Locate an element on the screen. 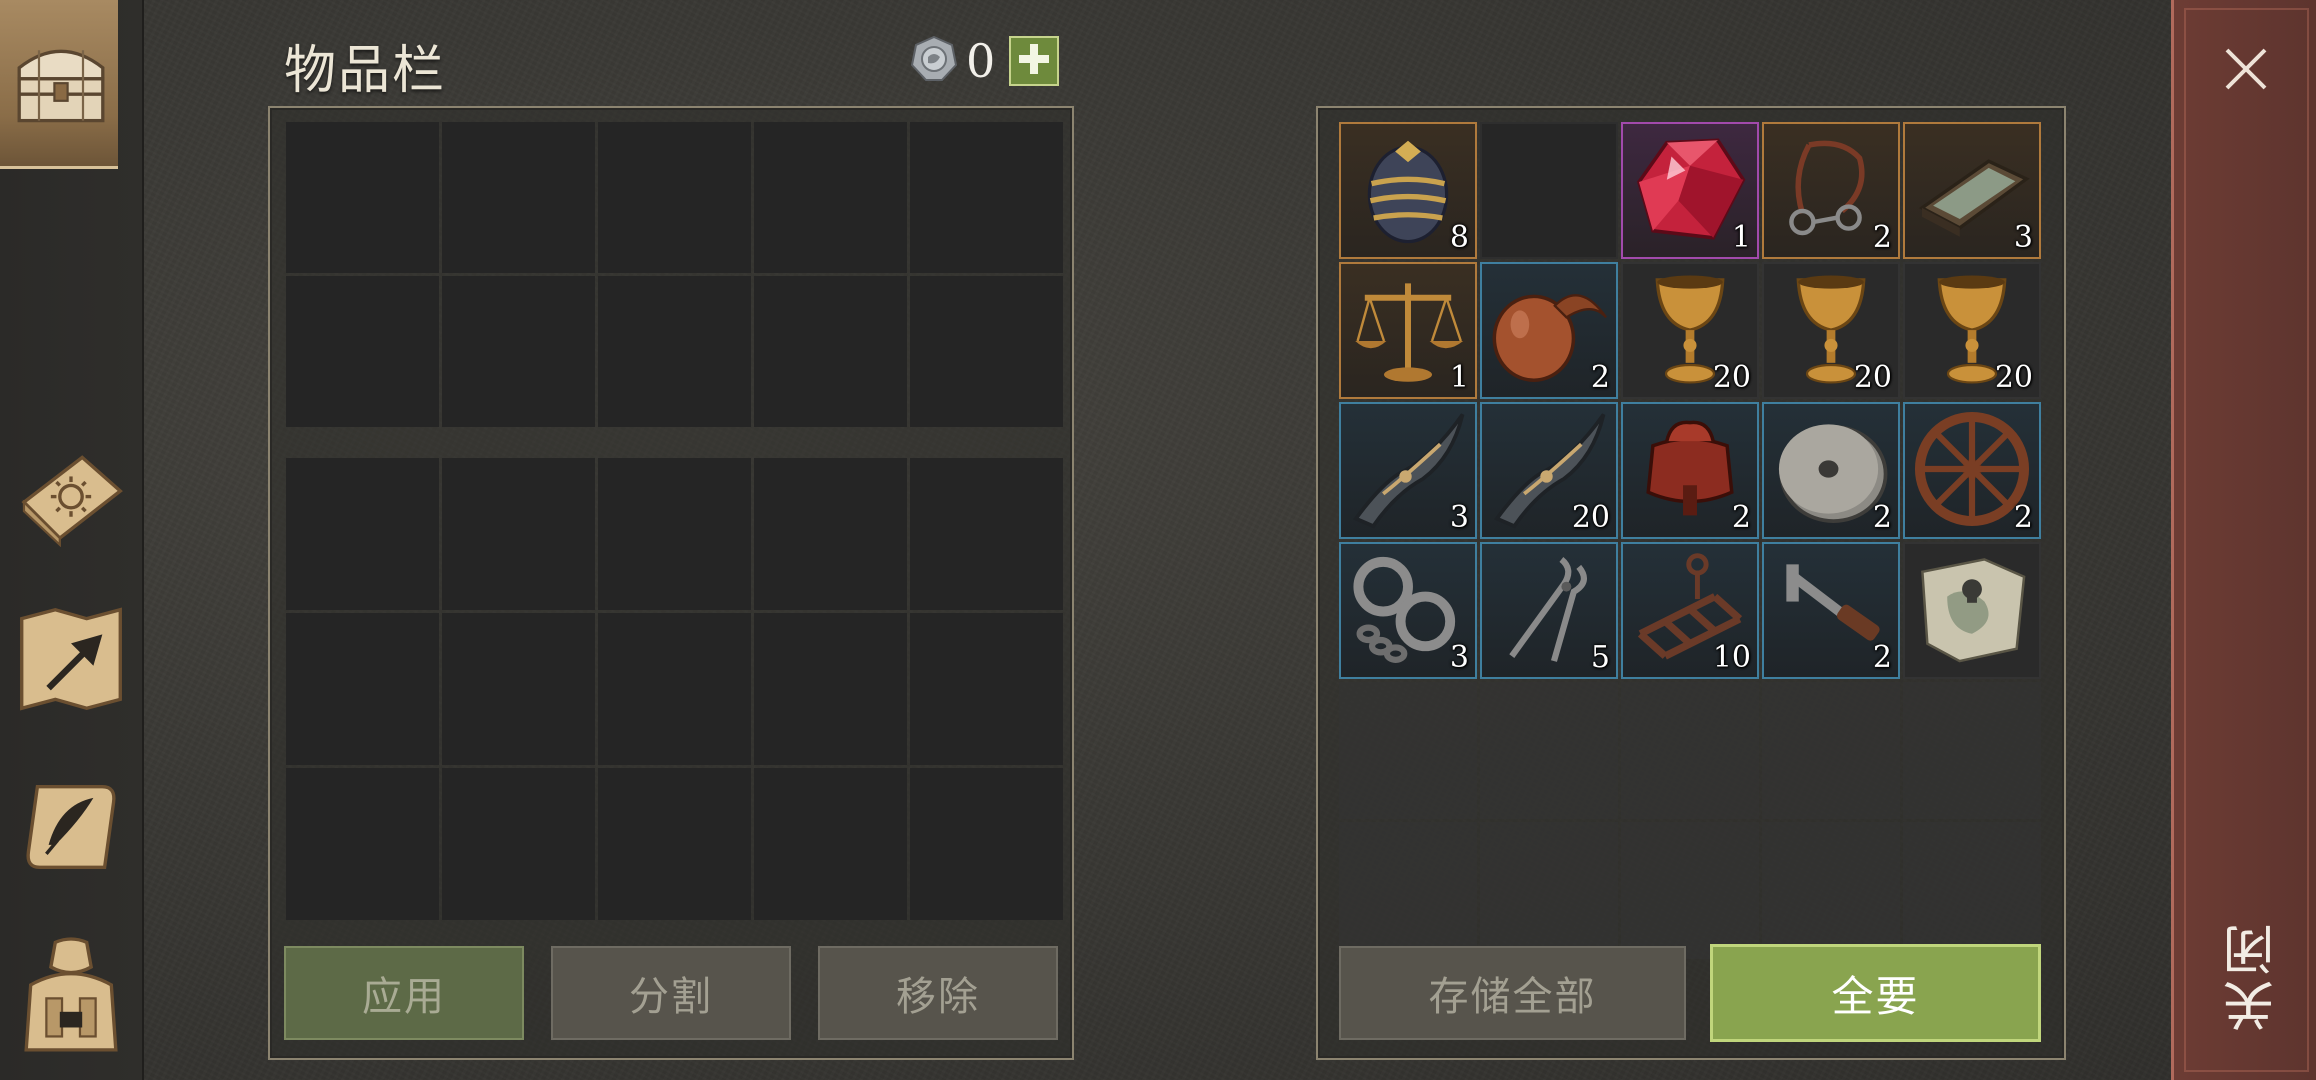 The width and height of the screenshot is (2316, 1080). scroll-quill-icon is located at coordinates (71, 827).